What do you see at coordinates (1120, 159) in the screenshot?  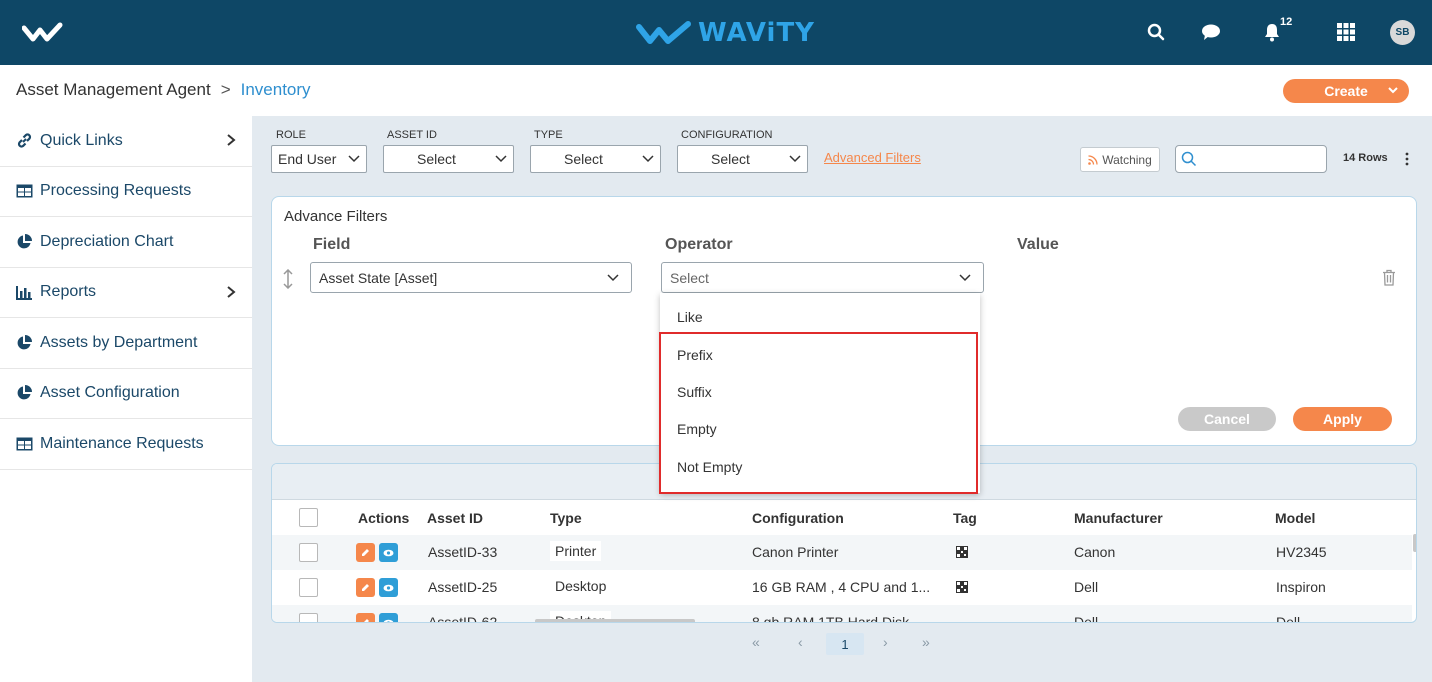 I see `watching-button: Watching` at bounding box center [1120, 159].